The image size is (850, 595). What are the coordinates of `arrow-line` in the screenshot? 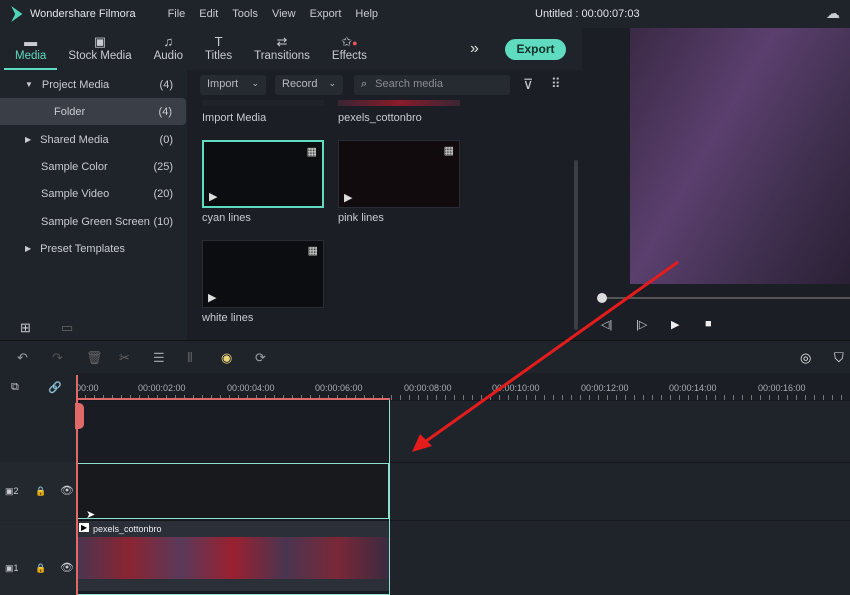 It's located at (550, 353).